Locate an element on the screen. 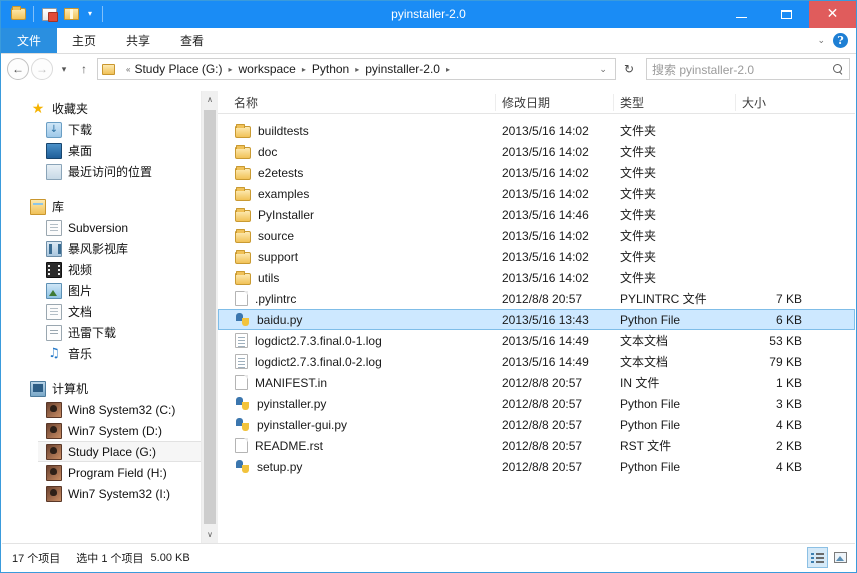 This screenshot has width=857, height=573. table-row: examples 2013/5/16 14:02 文件夹 is located at coordinates (536, 193).